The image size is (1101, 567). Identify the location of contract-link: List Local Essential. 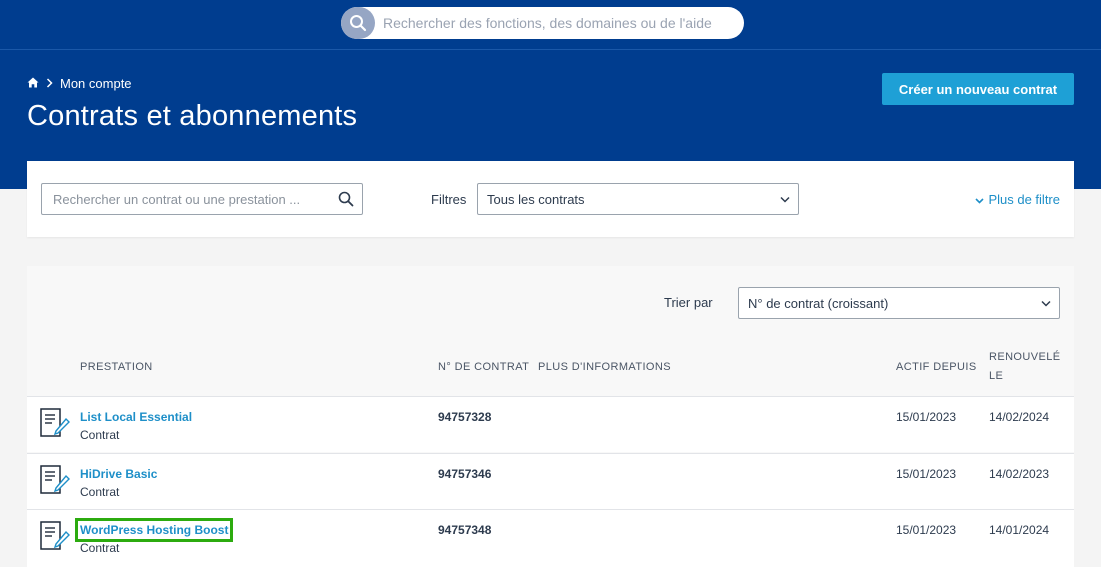
(136, 417).